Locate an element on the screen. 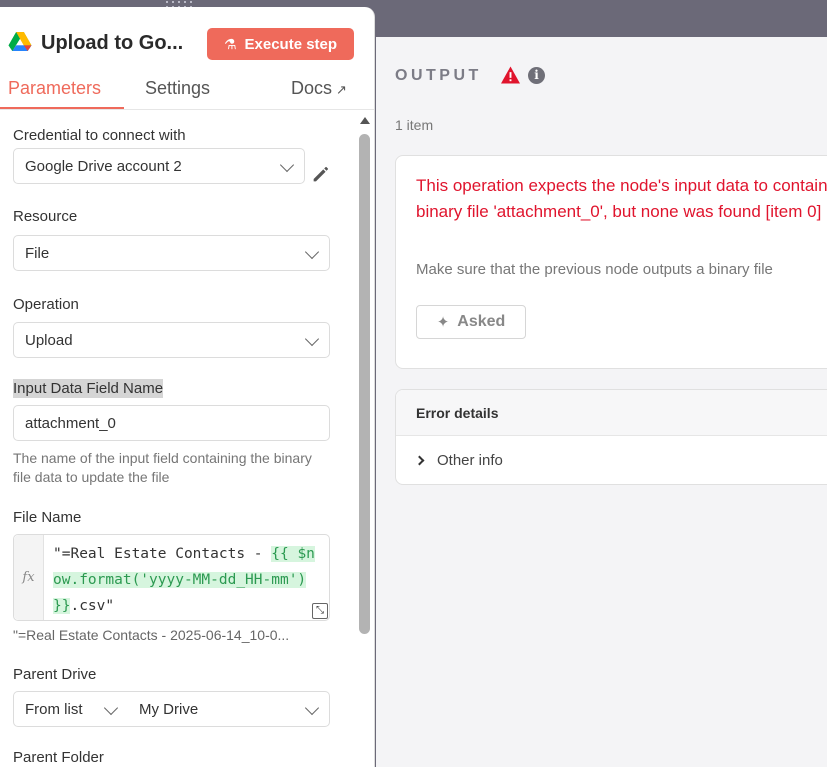  error-details-title: Error details is located at coordinates (457, 413).